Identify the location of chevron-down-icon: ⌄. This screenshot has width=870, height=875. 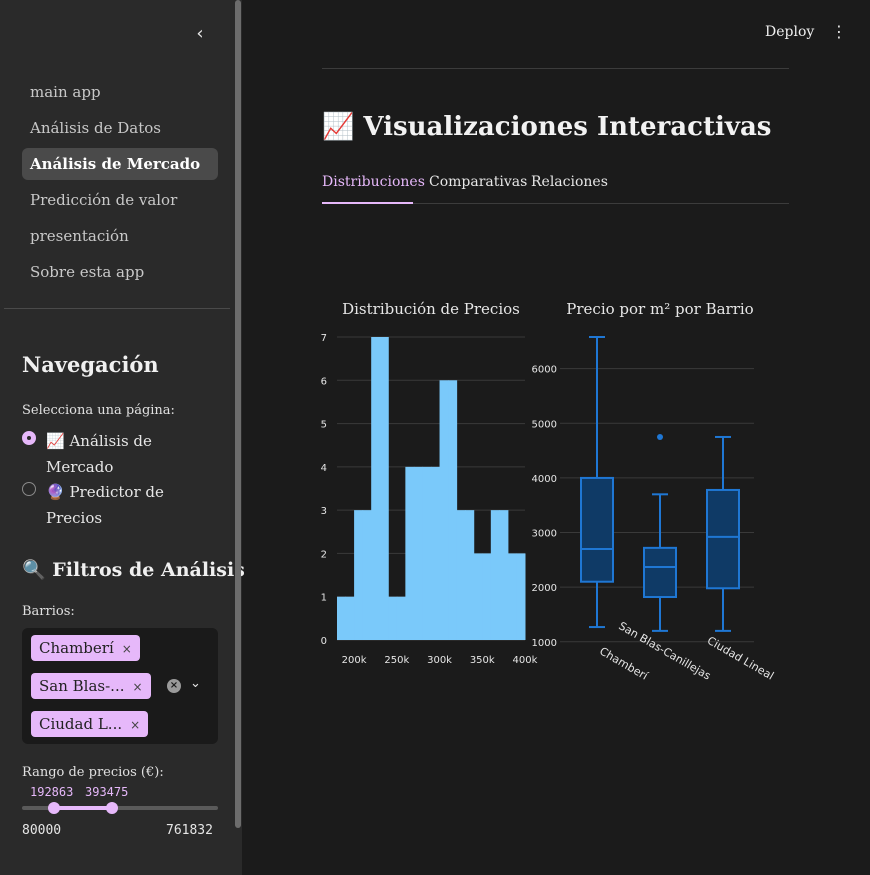
(195, 683).